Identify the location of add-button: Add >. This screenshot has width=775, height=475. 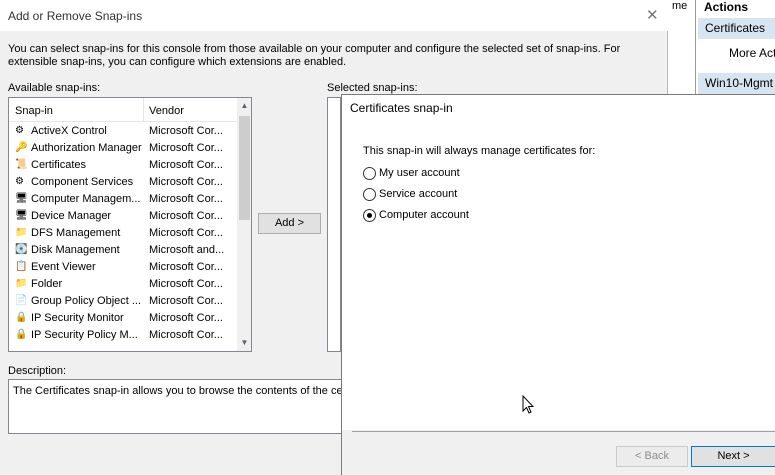
(289, 223).